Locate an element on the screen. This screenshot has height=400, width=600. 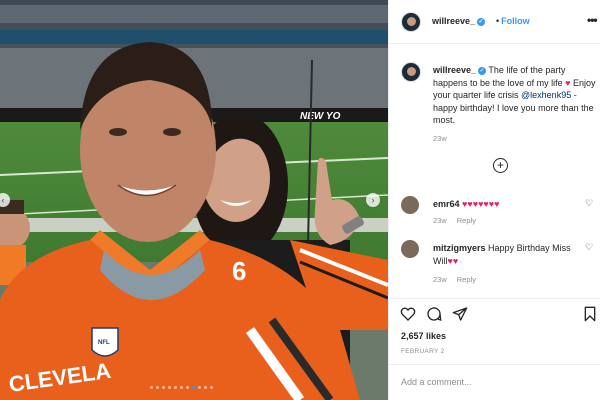
comment-text: emr64 ♥♥♥♥♥♥♥ is located at coordinates (507, 204).